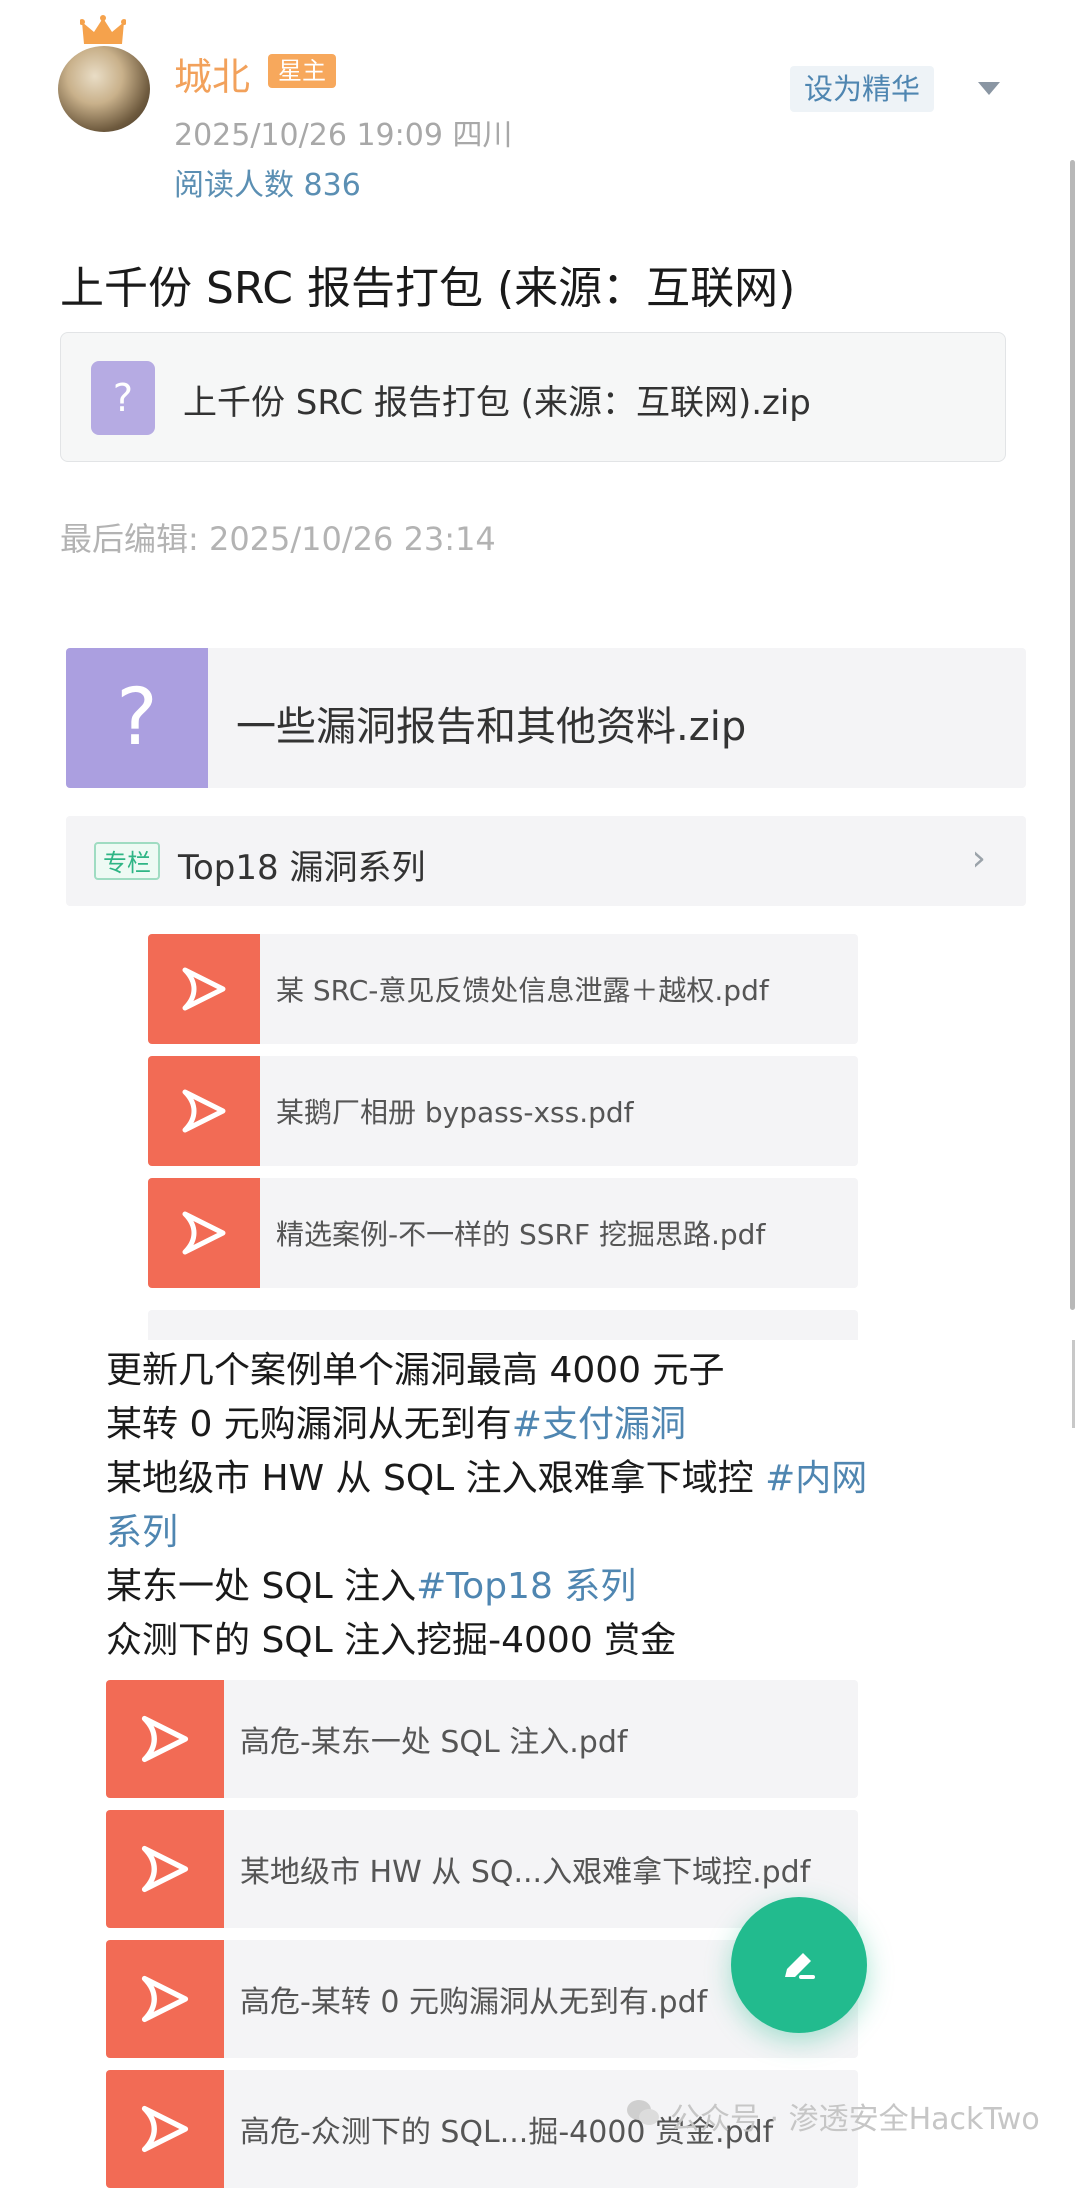 The image size is (1080, 2188). I want to click on pdf-name: 高危-某转 0 元购漏洞从无到有.pdf, so click(474, 2002).